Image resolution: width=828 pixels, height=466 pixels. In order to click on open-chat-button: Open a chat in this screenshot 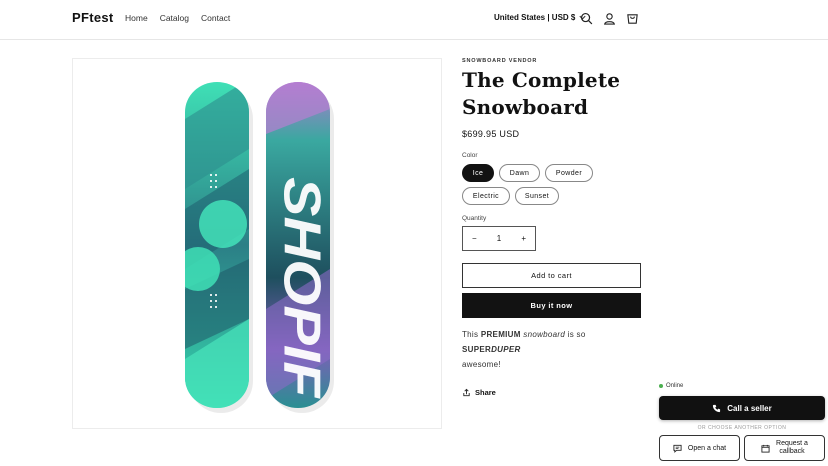, I will do `click(699, 448)`.